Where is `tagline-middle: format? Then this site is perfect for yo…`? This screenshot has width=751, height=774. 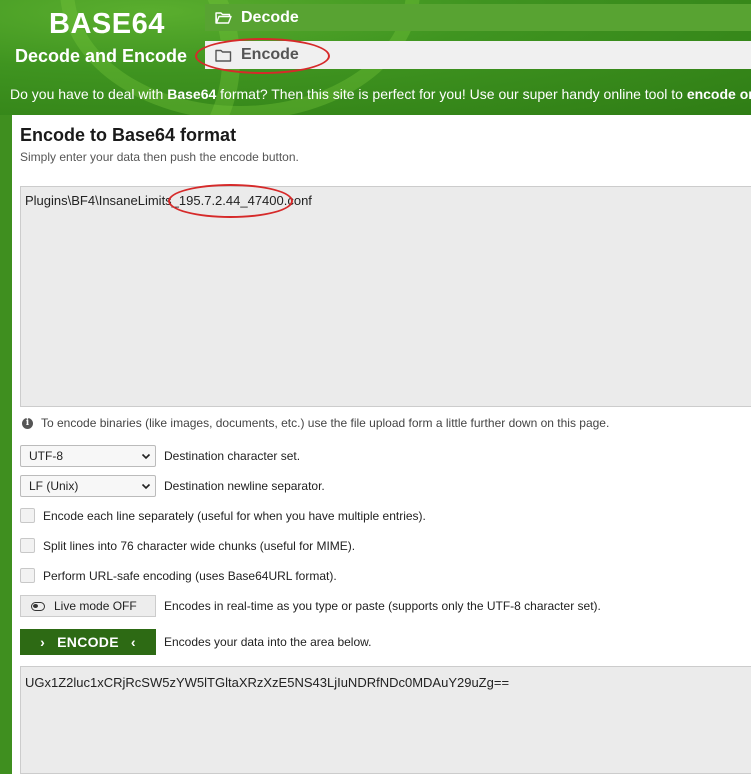 tagline-middle: format? Then this site is perfect for yo… is located at coordinates (451, 94).